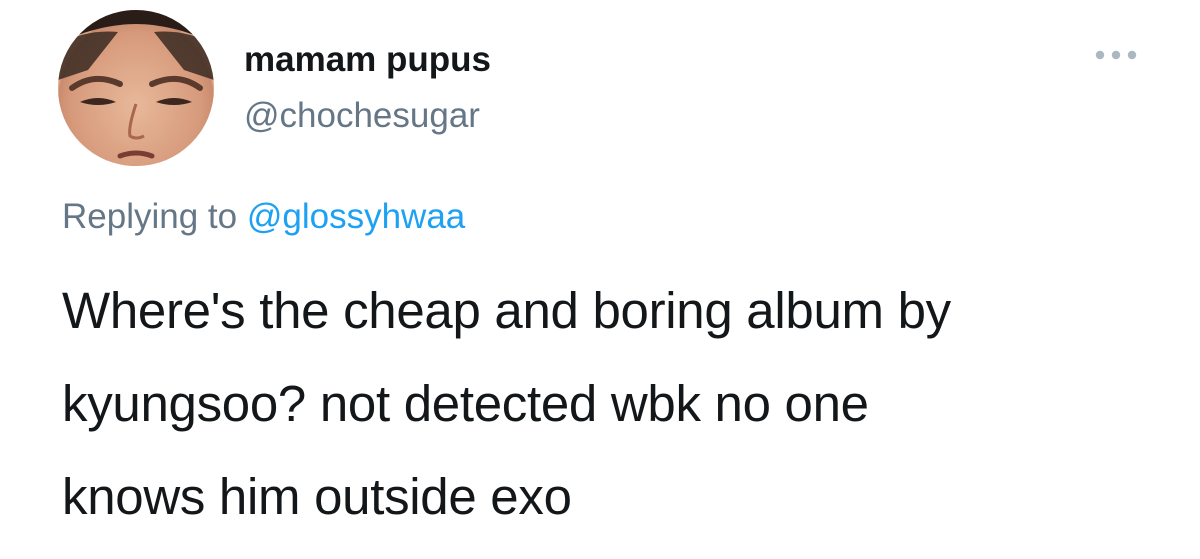 Image resolution: width=1200 pixels, height=559 pixels. I want to click on author-handle: @chochesugar, so click(362, 116).